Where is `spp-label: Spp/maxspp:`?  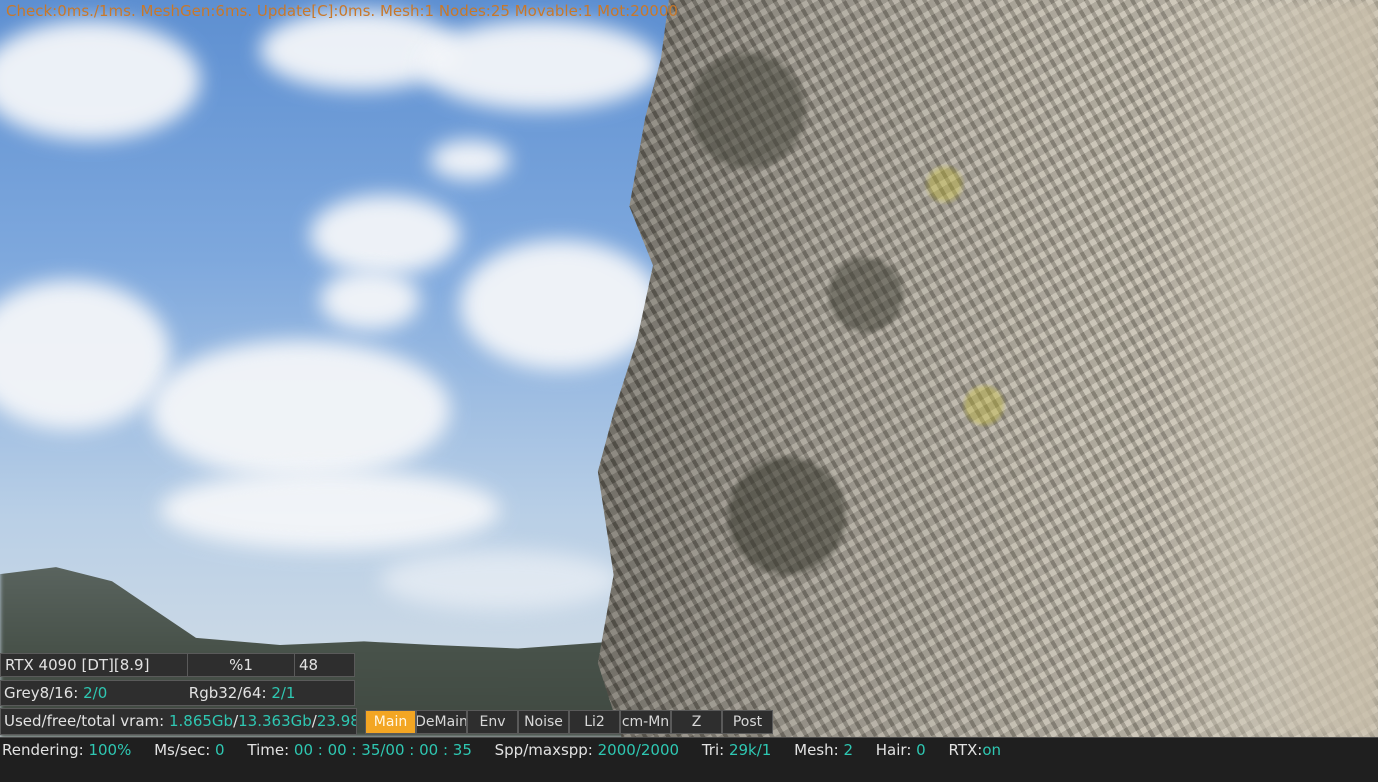
spp-label: Spp/maxspp: is located at coordinates (543, 750).